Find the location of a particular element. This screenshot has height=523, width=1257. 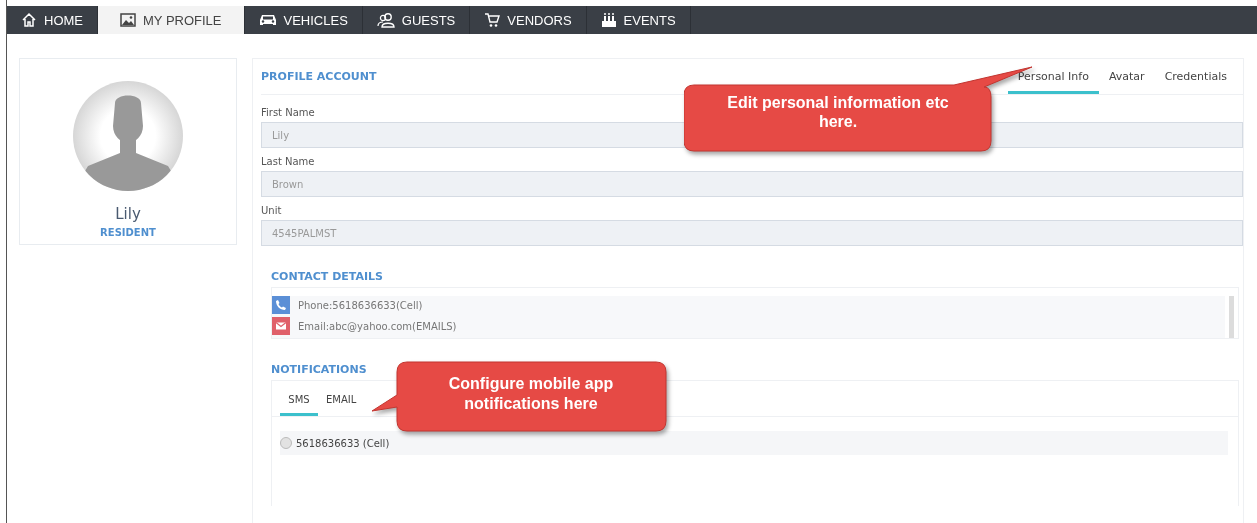

field-label: Last Name is located at coordinates (288, 161).